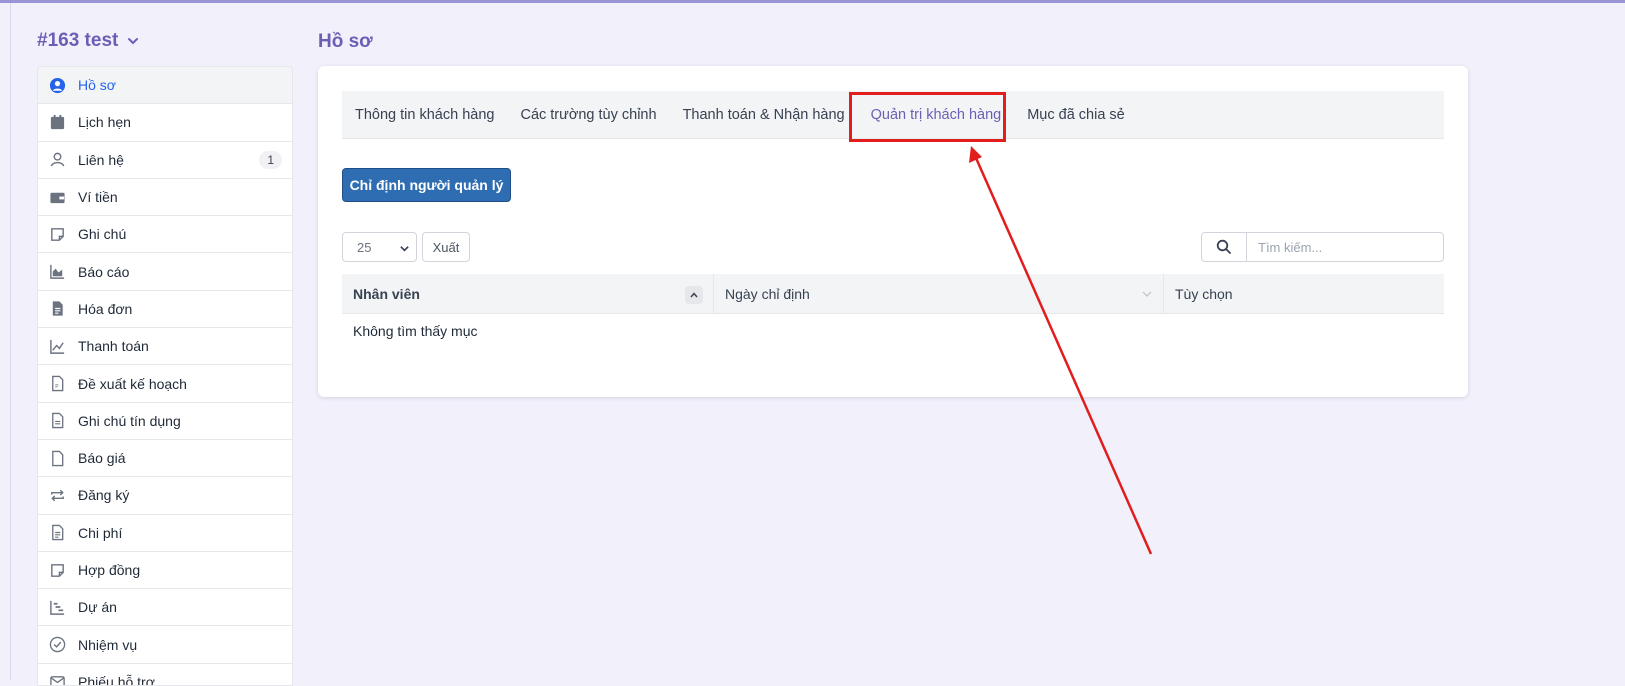  What do you see at coordinates (165, 645) in the screenshot?
I see `sidebar-item-tasks: Nhiệm vụ` at bounding box center [165, 645].